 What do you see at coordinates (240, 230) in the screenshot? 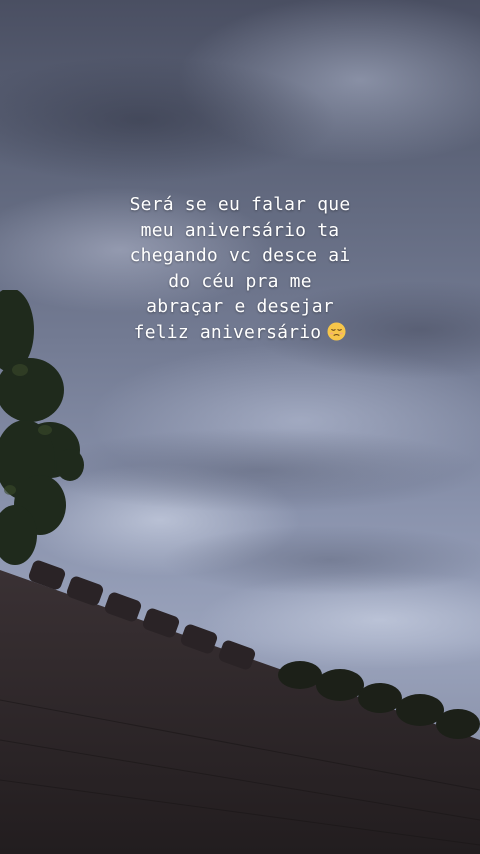
I see `caption-line-2: meu aniversário ta` at bounding box center [240, 230].